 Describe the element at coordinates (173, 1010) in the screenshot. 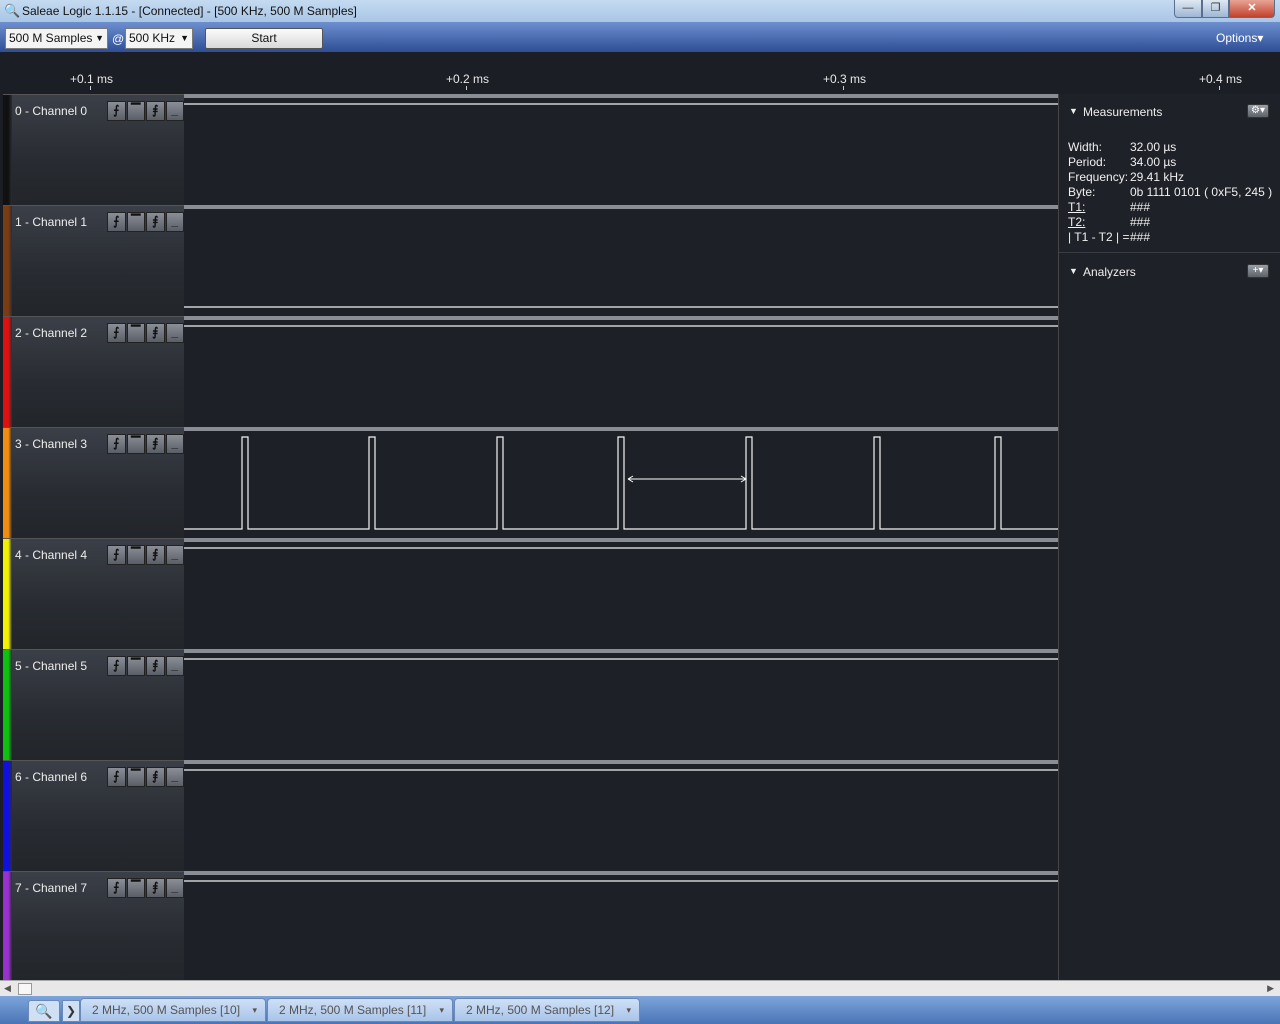

I see `session-tab: 2 MHz, 500 M Samples [10] ▾` at that location.